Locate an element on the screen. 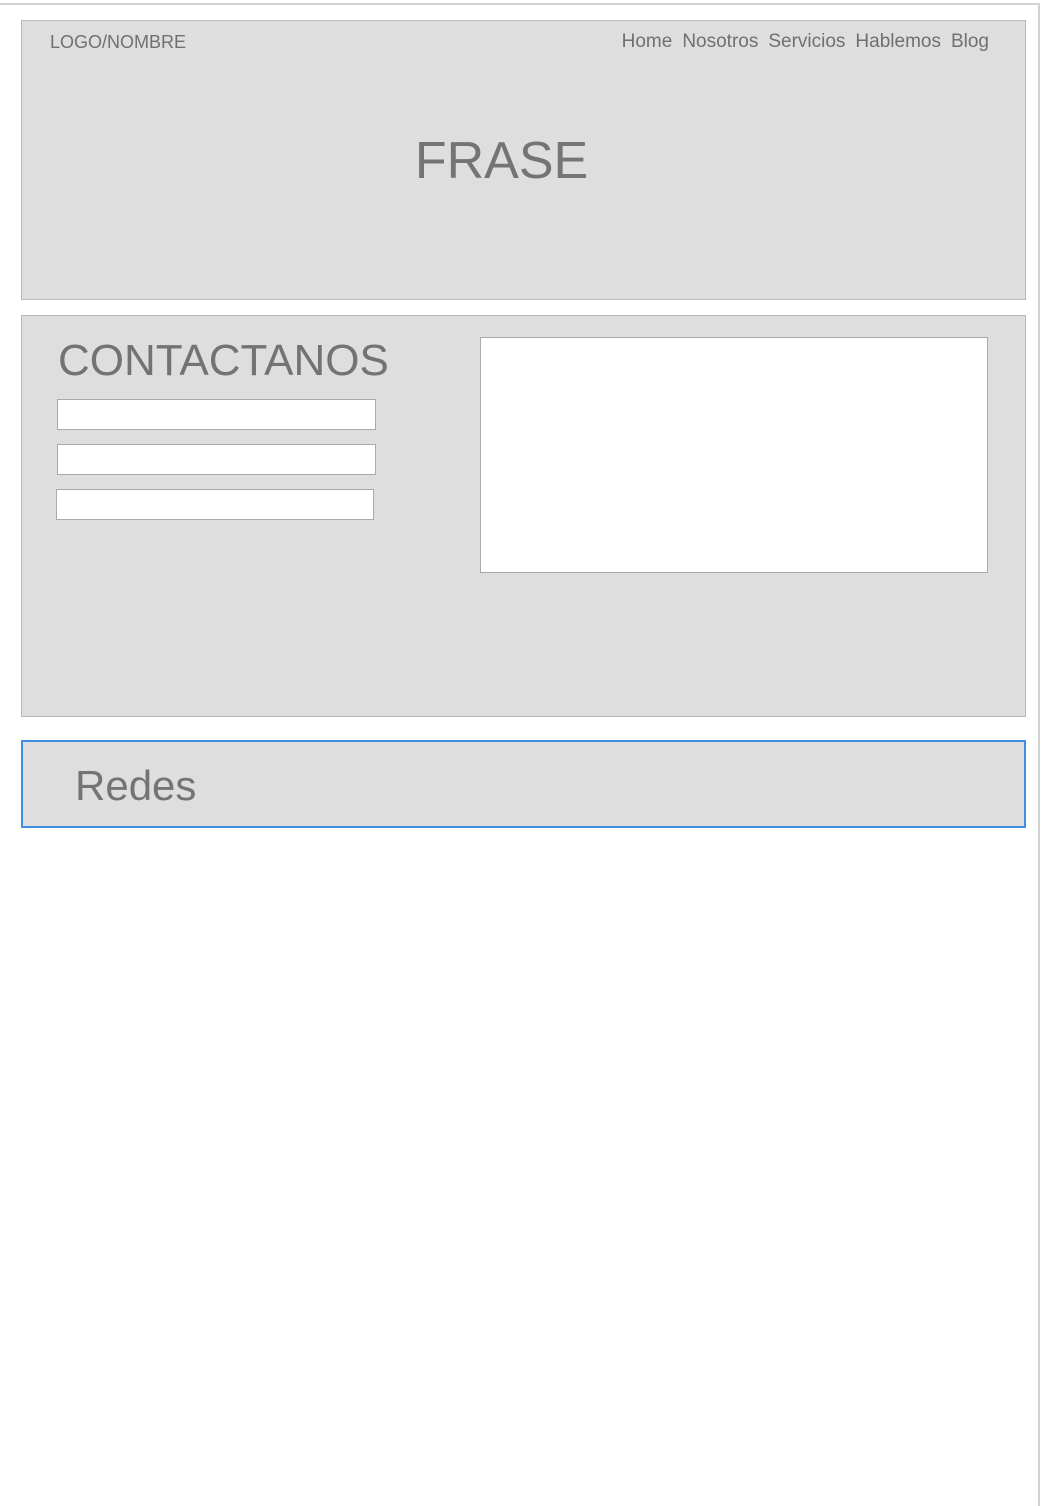  contact-title: CONTACTANOS is located at coordinates (223, 360).